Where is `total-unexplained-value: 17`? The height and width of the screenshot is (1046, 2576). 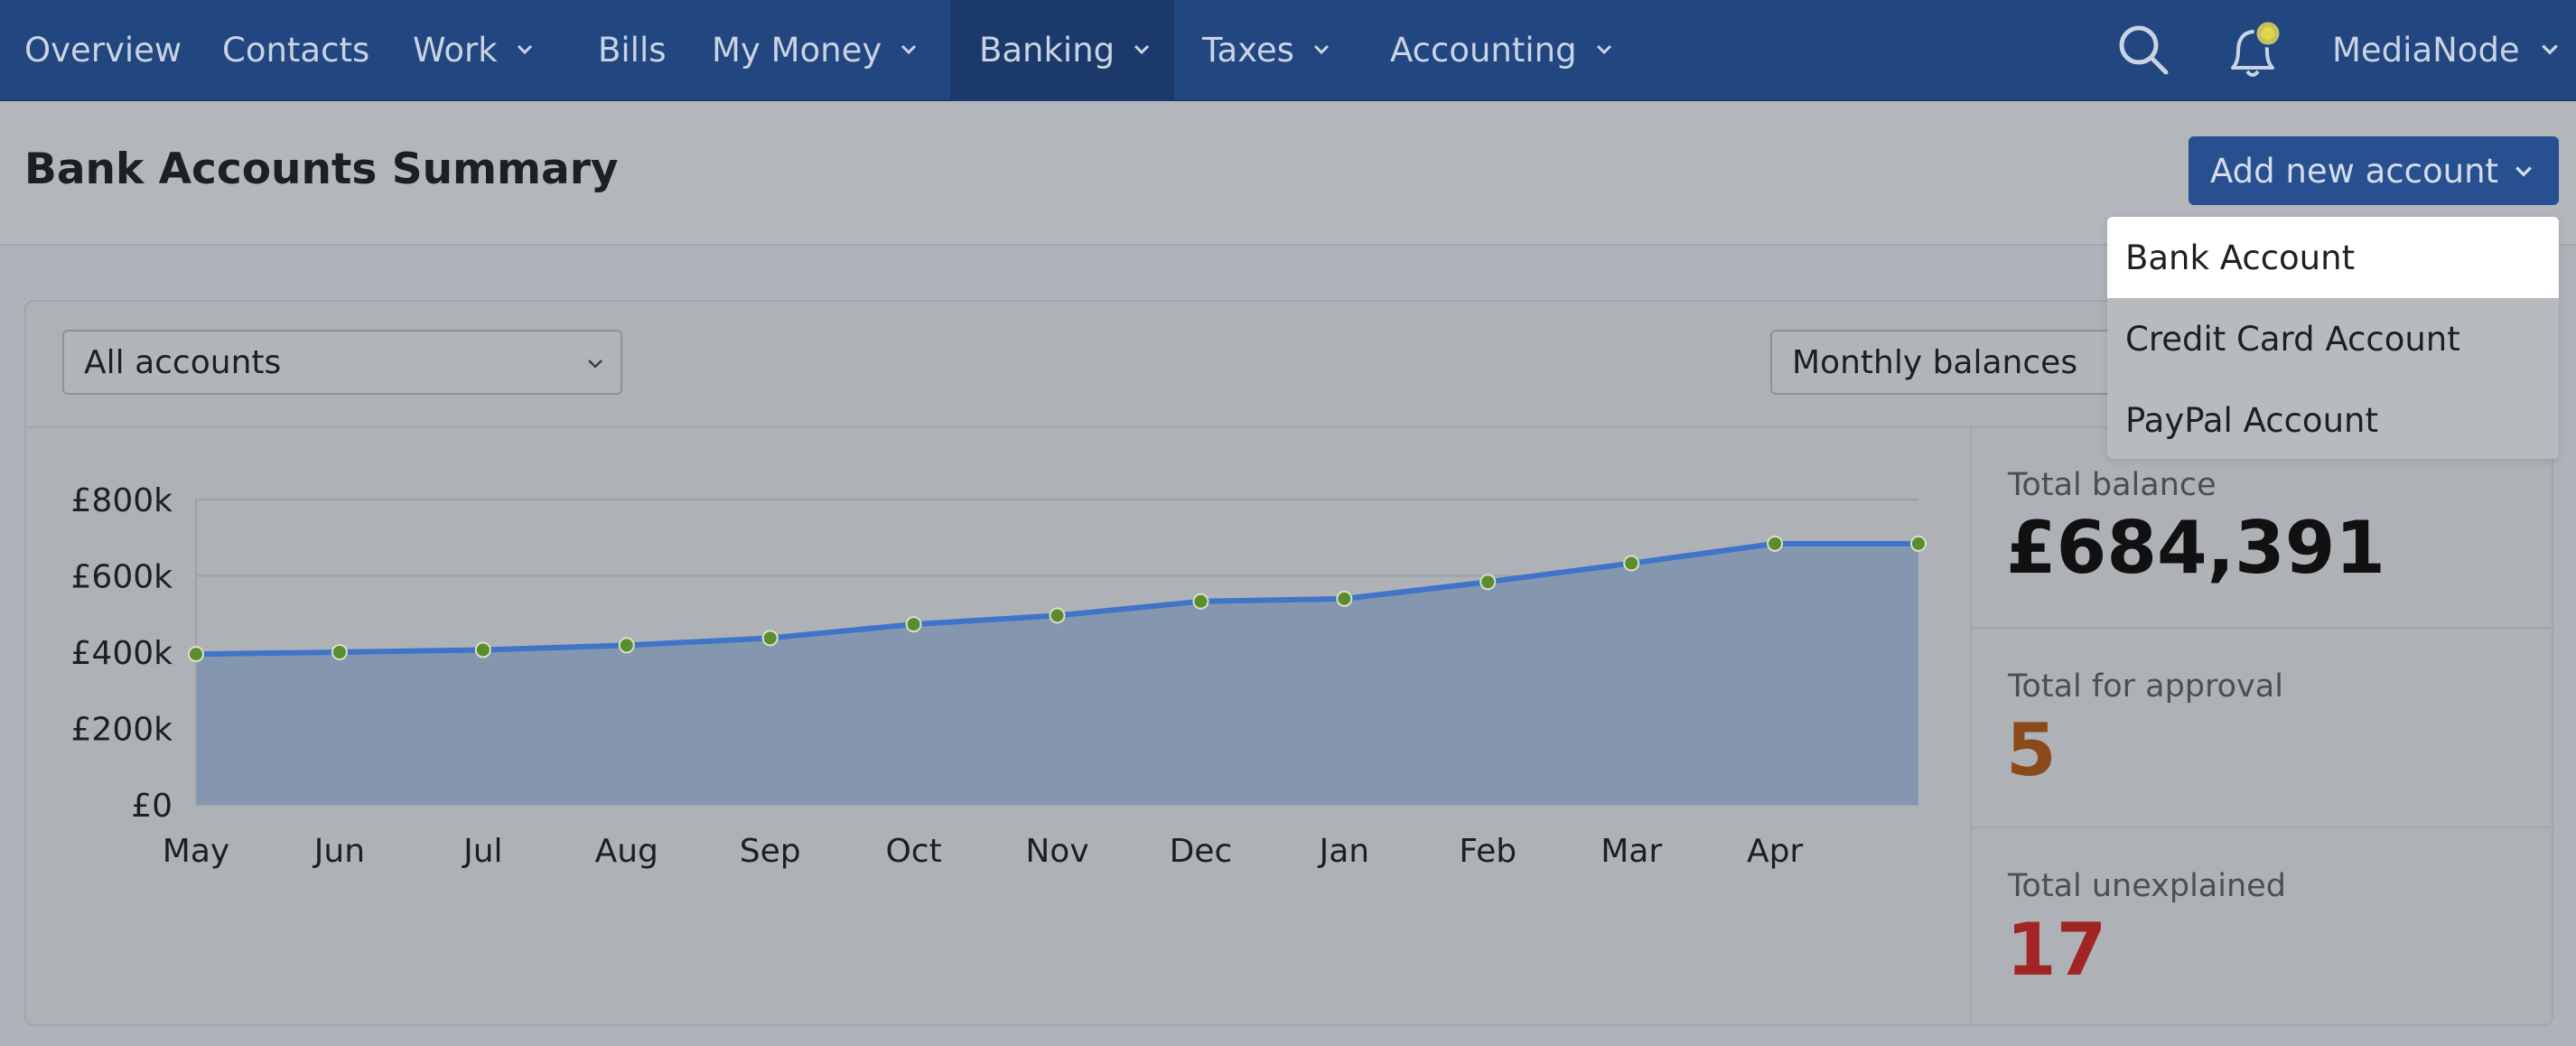 total-unexplained-value: 17 is located at coordinates (2056, 950).